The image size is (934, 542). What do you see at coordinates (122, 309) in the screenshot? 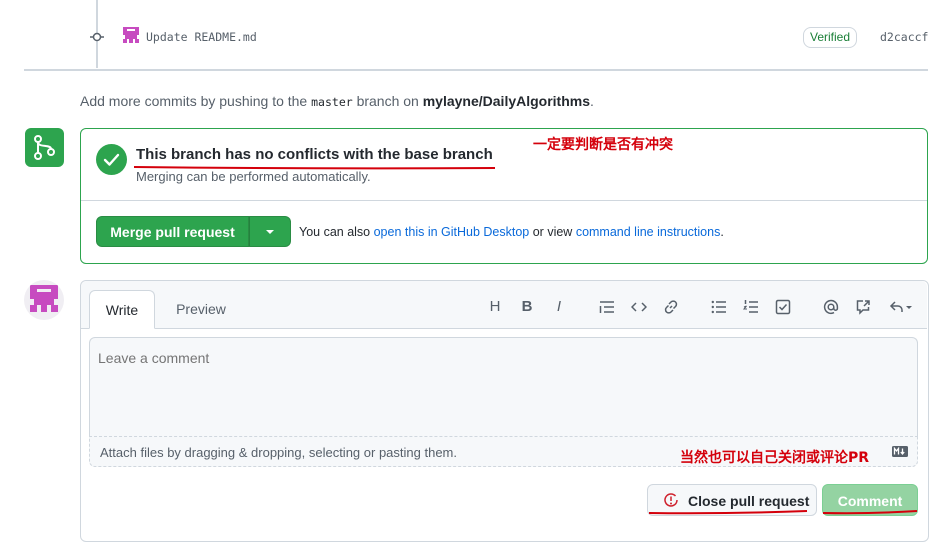
I see `tab-write: Write` at bounding box center [122, 309].